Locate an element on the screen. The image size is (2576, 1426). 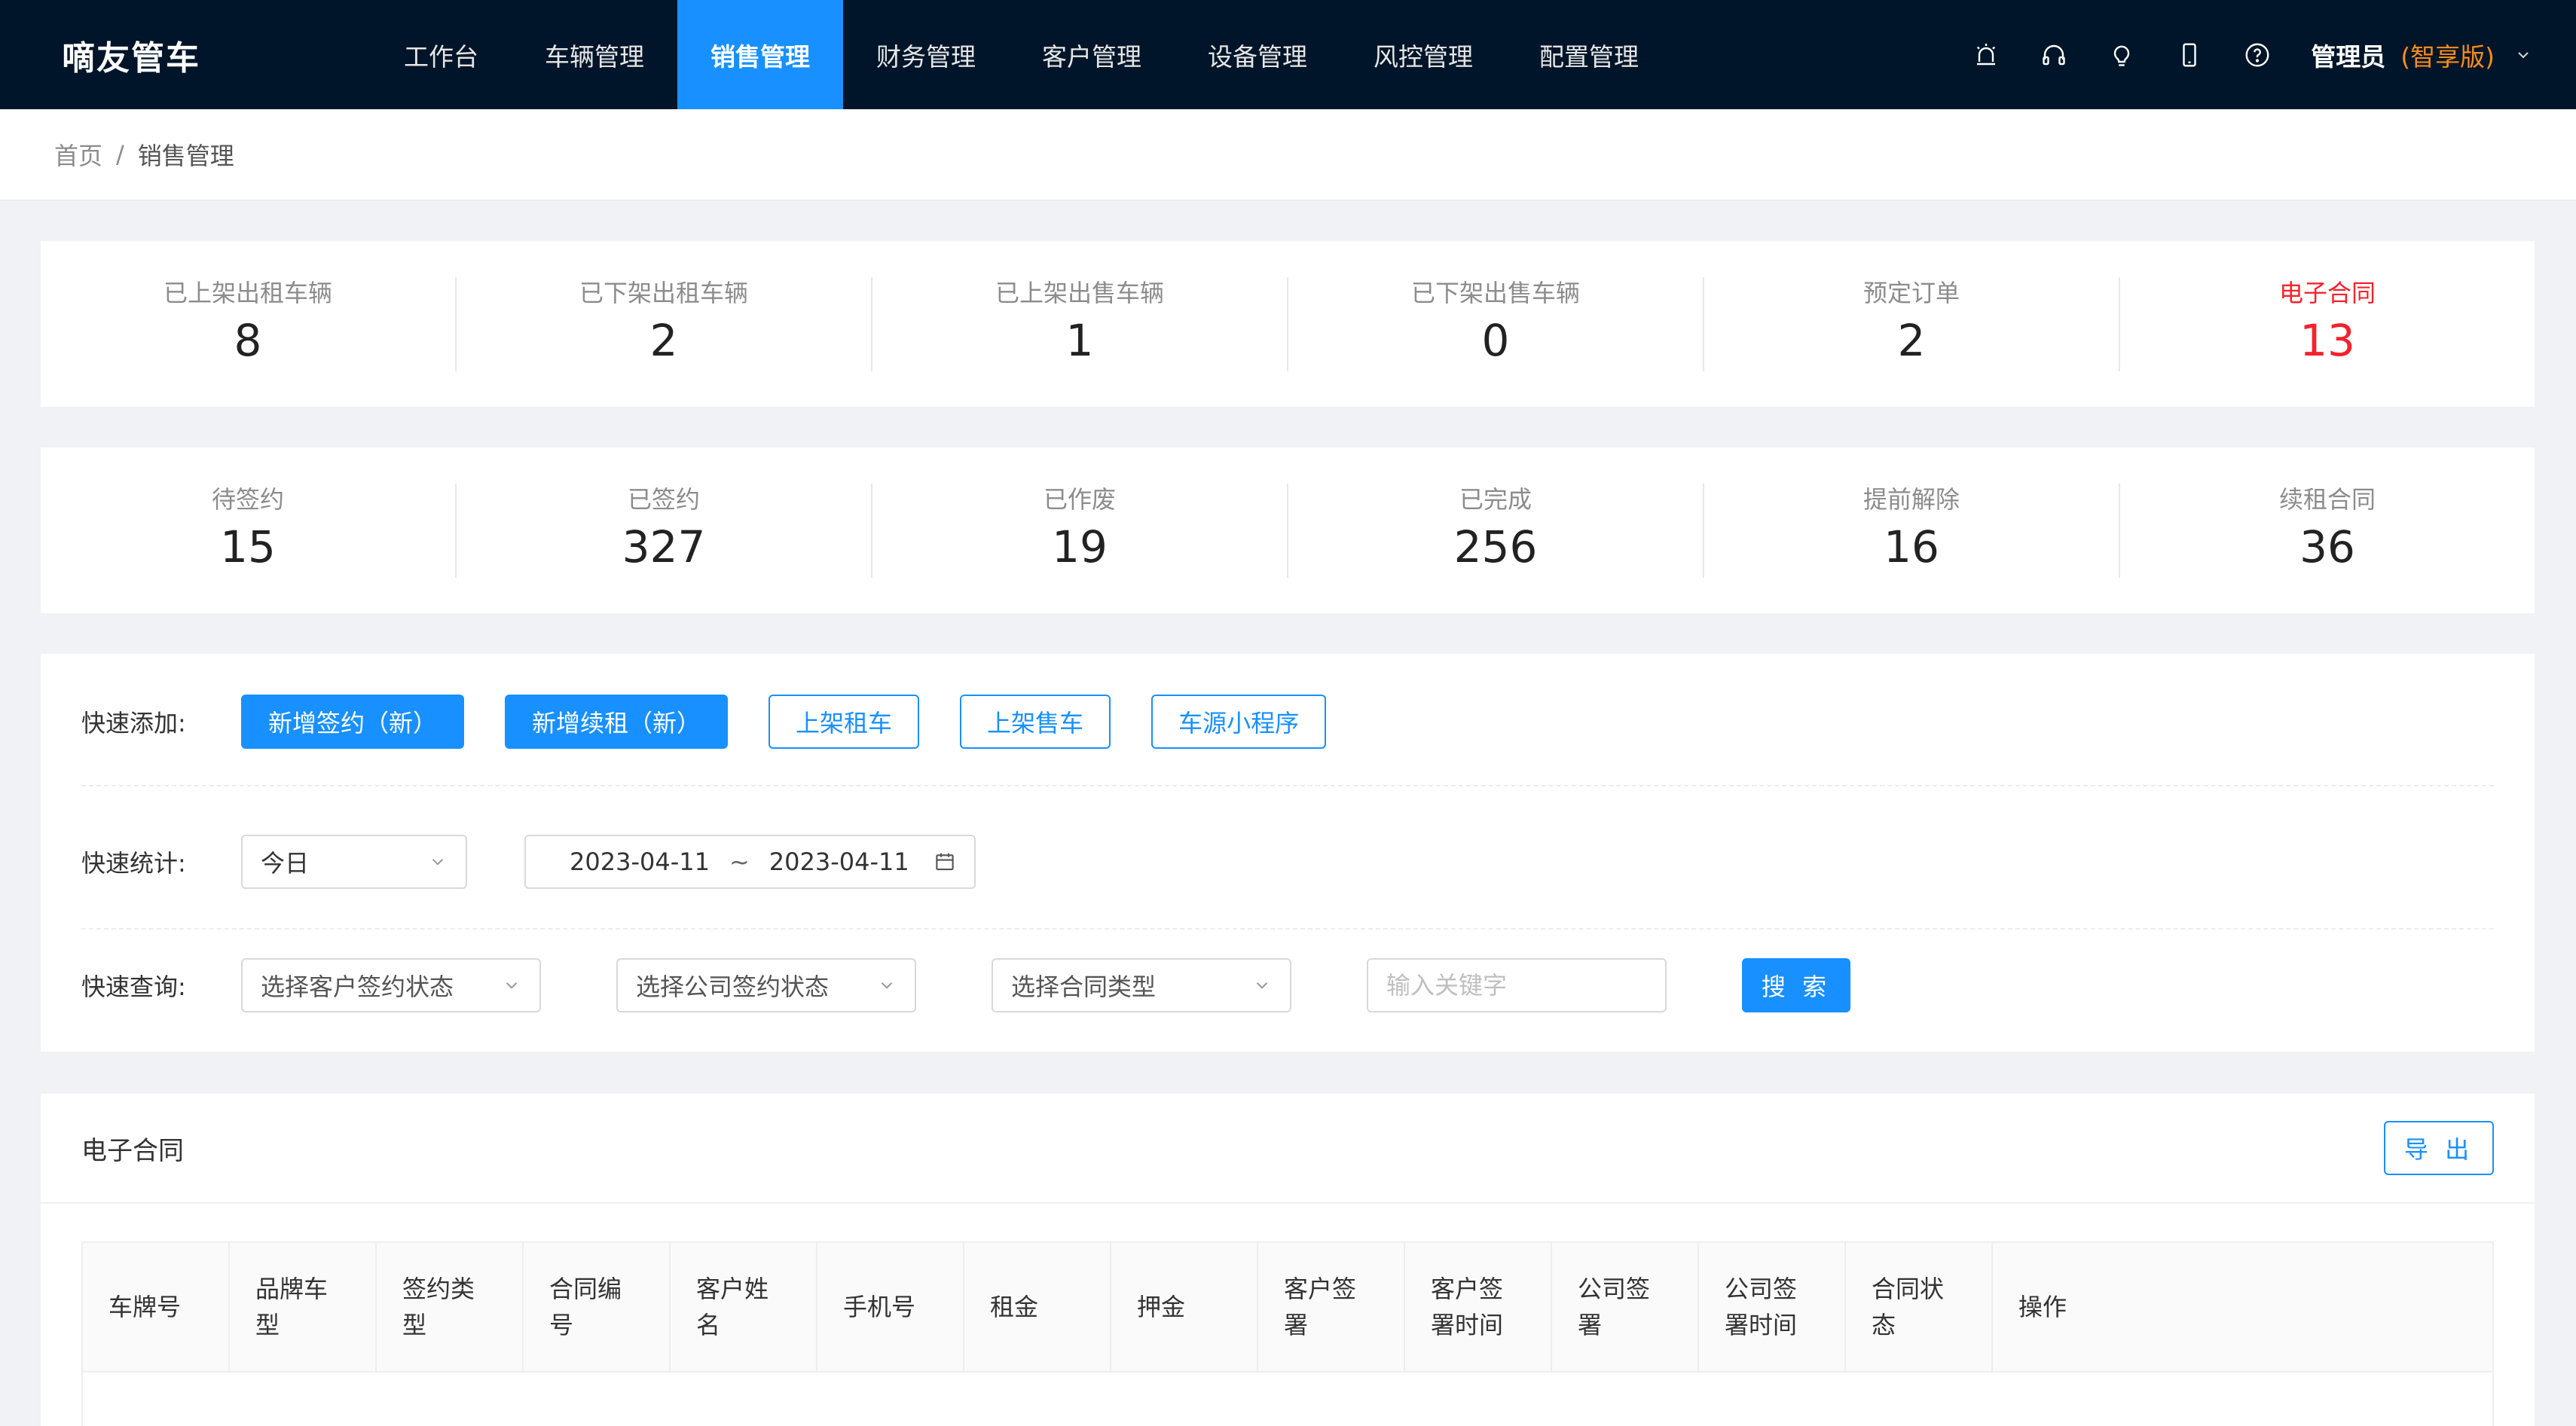
stat-value: 8 is located at coordinates (248, 340).